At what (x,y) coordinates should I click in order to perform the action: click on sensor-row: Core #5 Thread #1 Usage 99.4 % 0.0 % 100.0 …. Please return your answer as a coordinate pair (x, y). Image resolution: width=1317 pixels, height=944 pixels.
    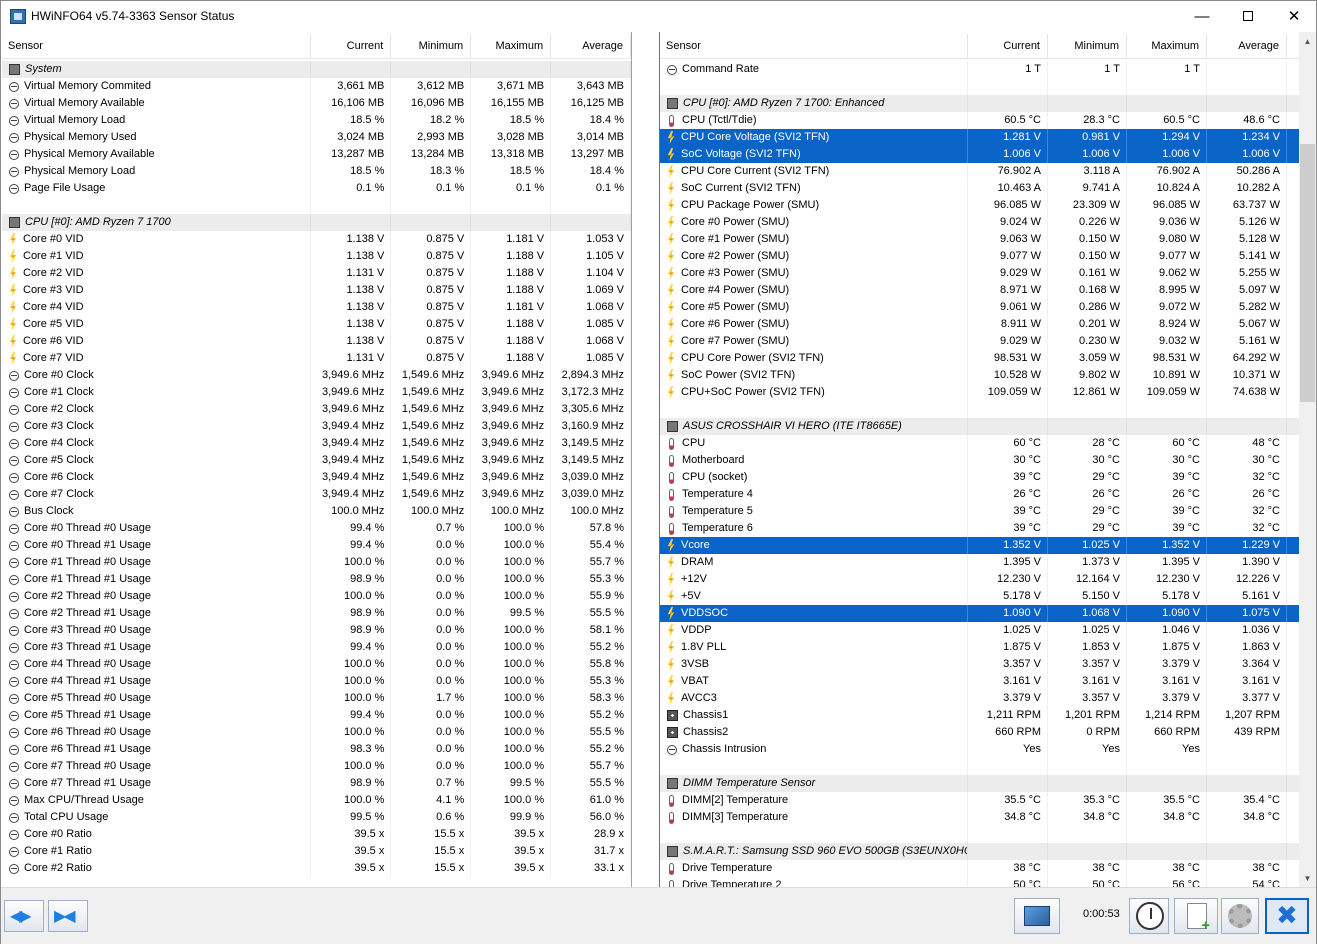
    Looking at the image, I should click on (316, 715).